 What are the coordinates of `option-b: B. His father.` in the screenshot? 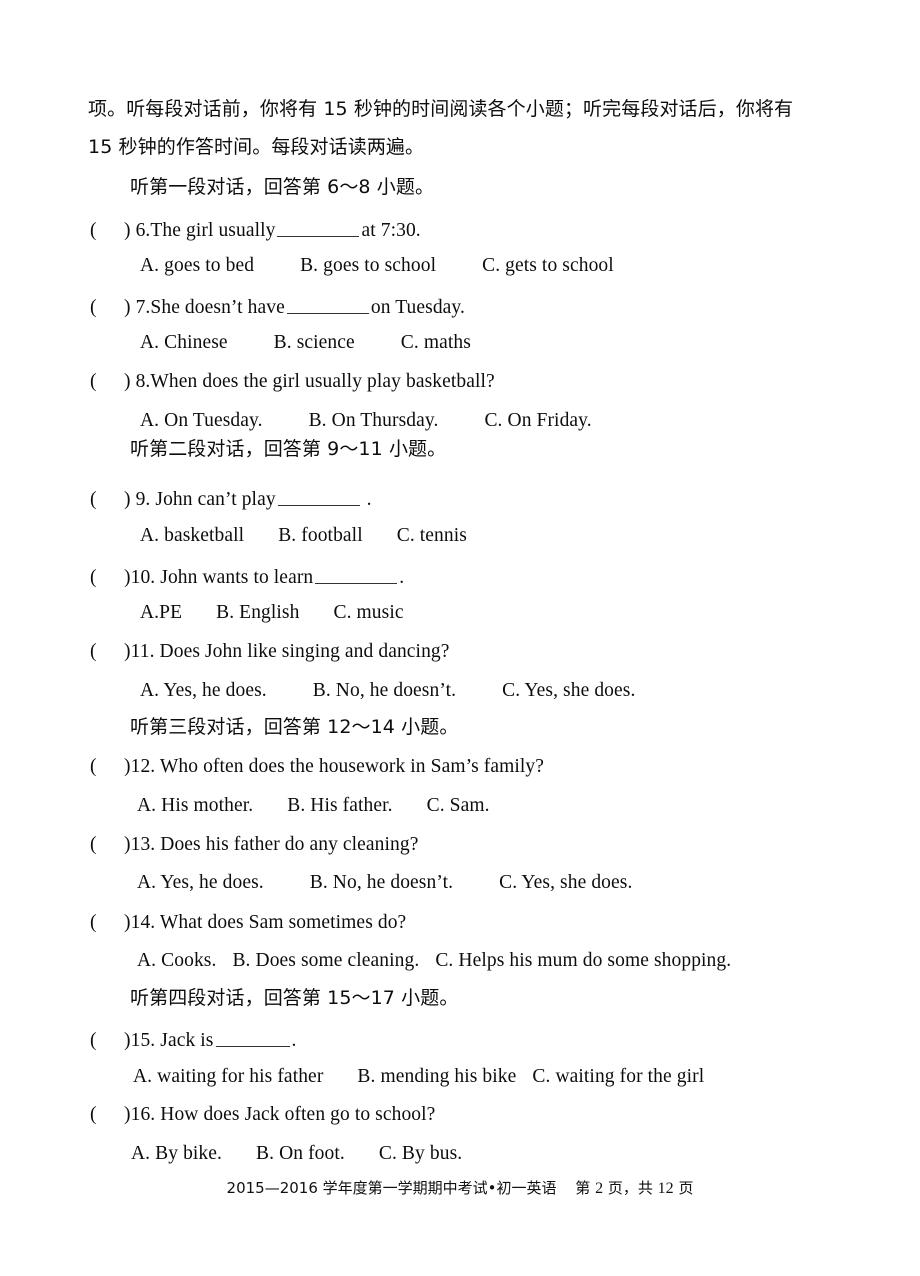 It's located at (339, 805).